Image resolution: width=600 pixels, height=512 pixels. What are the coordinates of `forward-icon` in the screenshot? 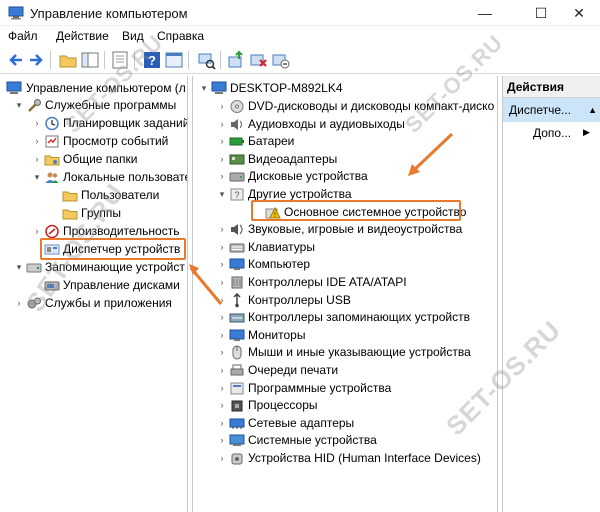 It's located at (36, 60).